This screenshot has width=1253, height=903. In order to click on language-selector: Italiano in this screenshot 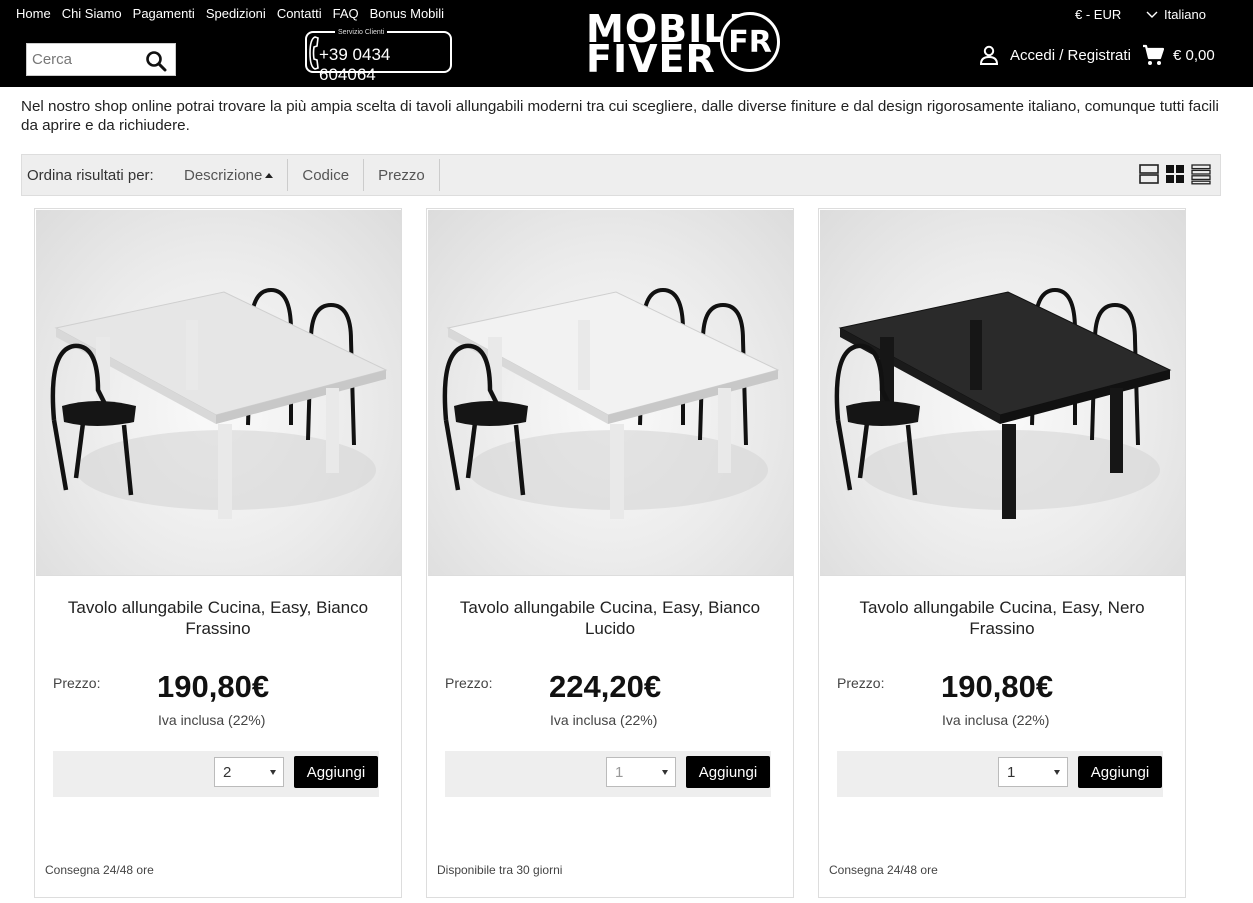, I will do `click(1176, 14)`.